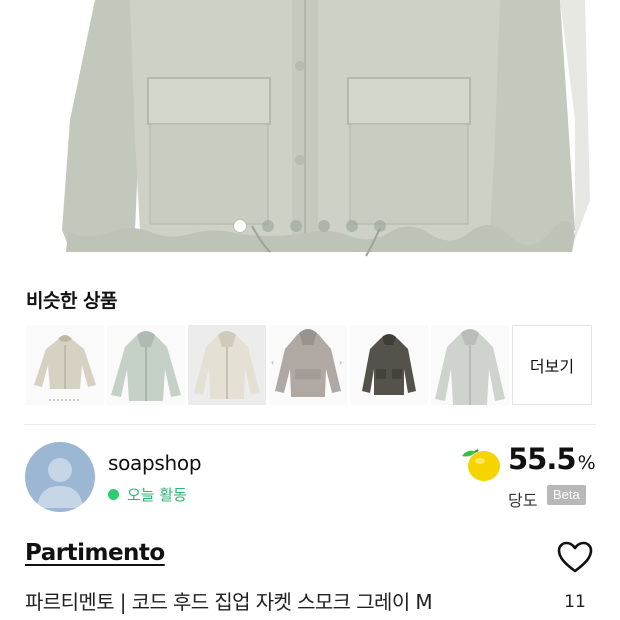 The width and height of the screenshot is (620, 620). I want to click on default-avatar-icon, so click(60, 483).